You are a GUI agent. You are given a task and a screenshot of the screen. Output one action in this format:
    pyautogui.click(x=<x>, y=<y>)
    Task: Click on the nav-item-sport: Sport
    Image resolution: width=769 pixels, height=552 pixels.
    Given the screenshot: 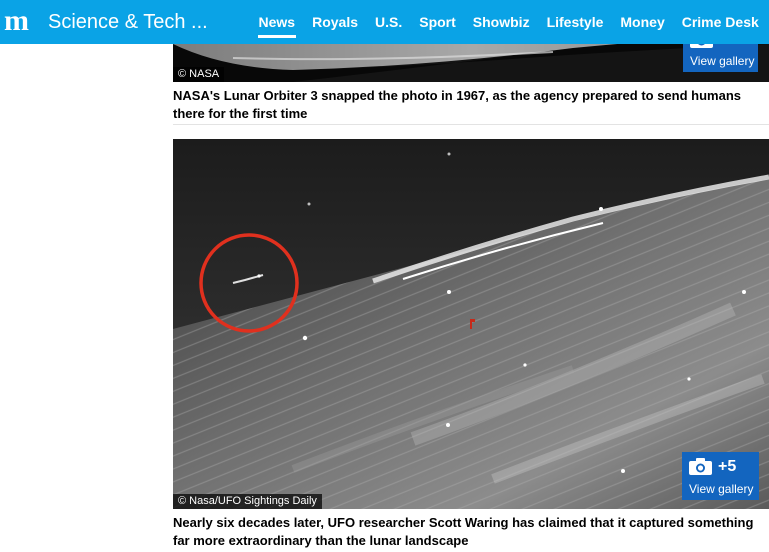 What is the action you would take?
    pyautogui.click(x=438, y=22)
    